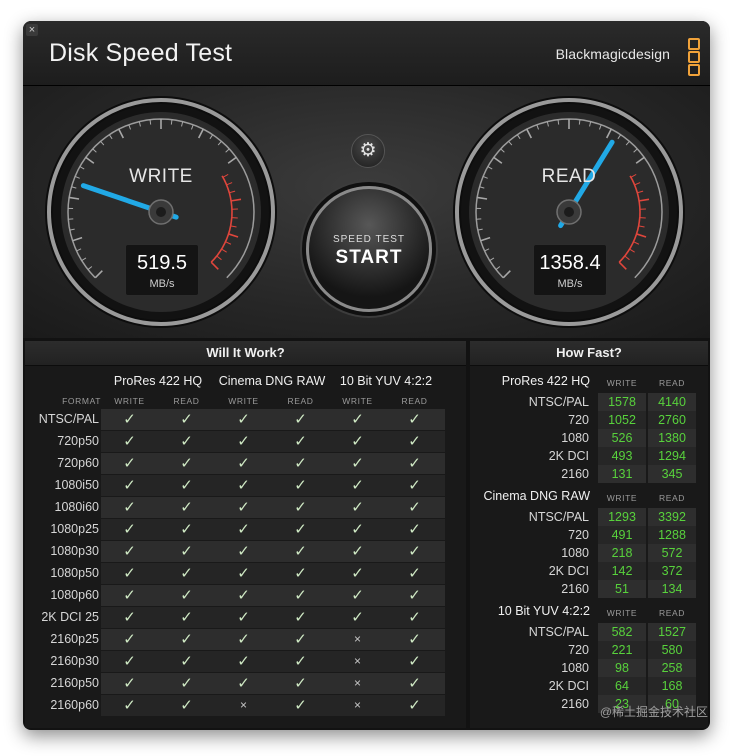 This screenshot has height=756, width=732. What do you see at coordinates (622, 668) in the screenshot?
I see `write-fps-value: 98` at bounding box center [622, 668].